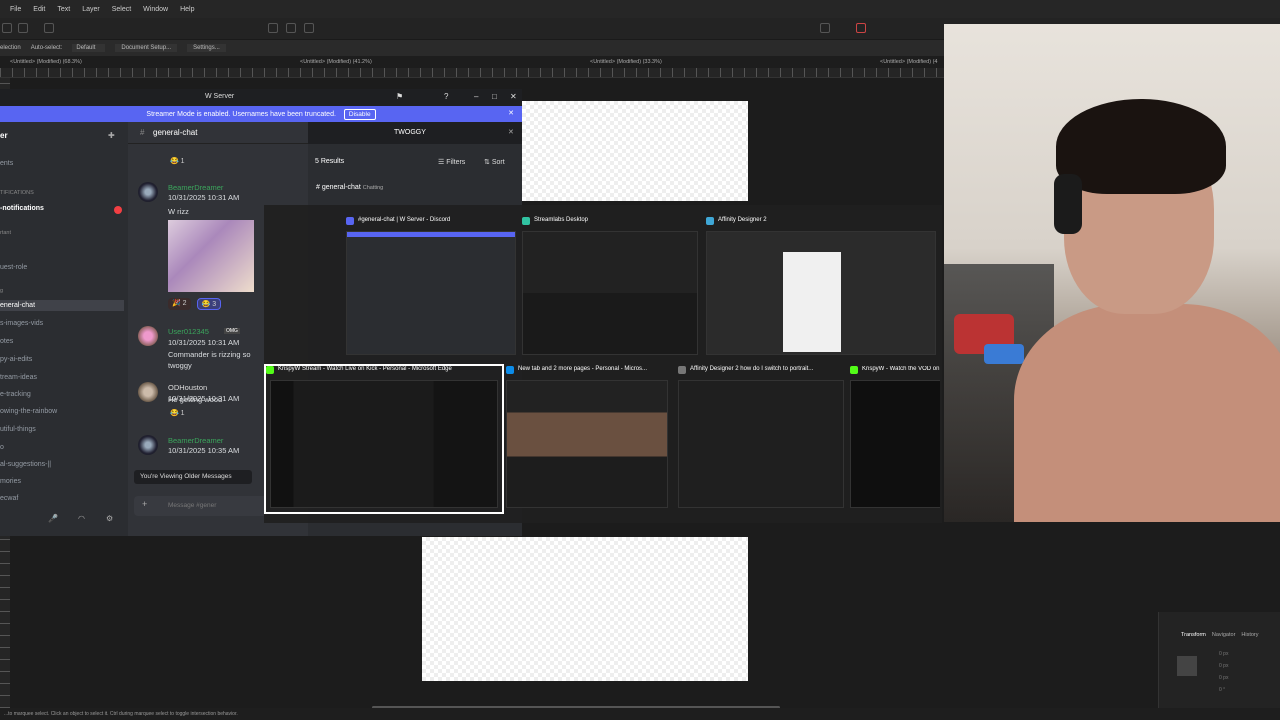  I want to click on sort-button: ⇅ Sort, so click(494, 162).